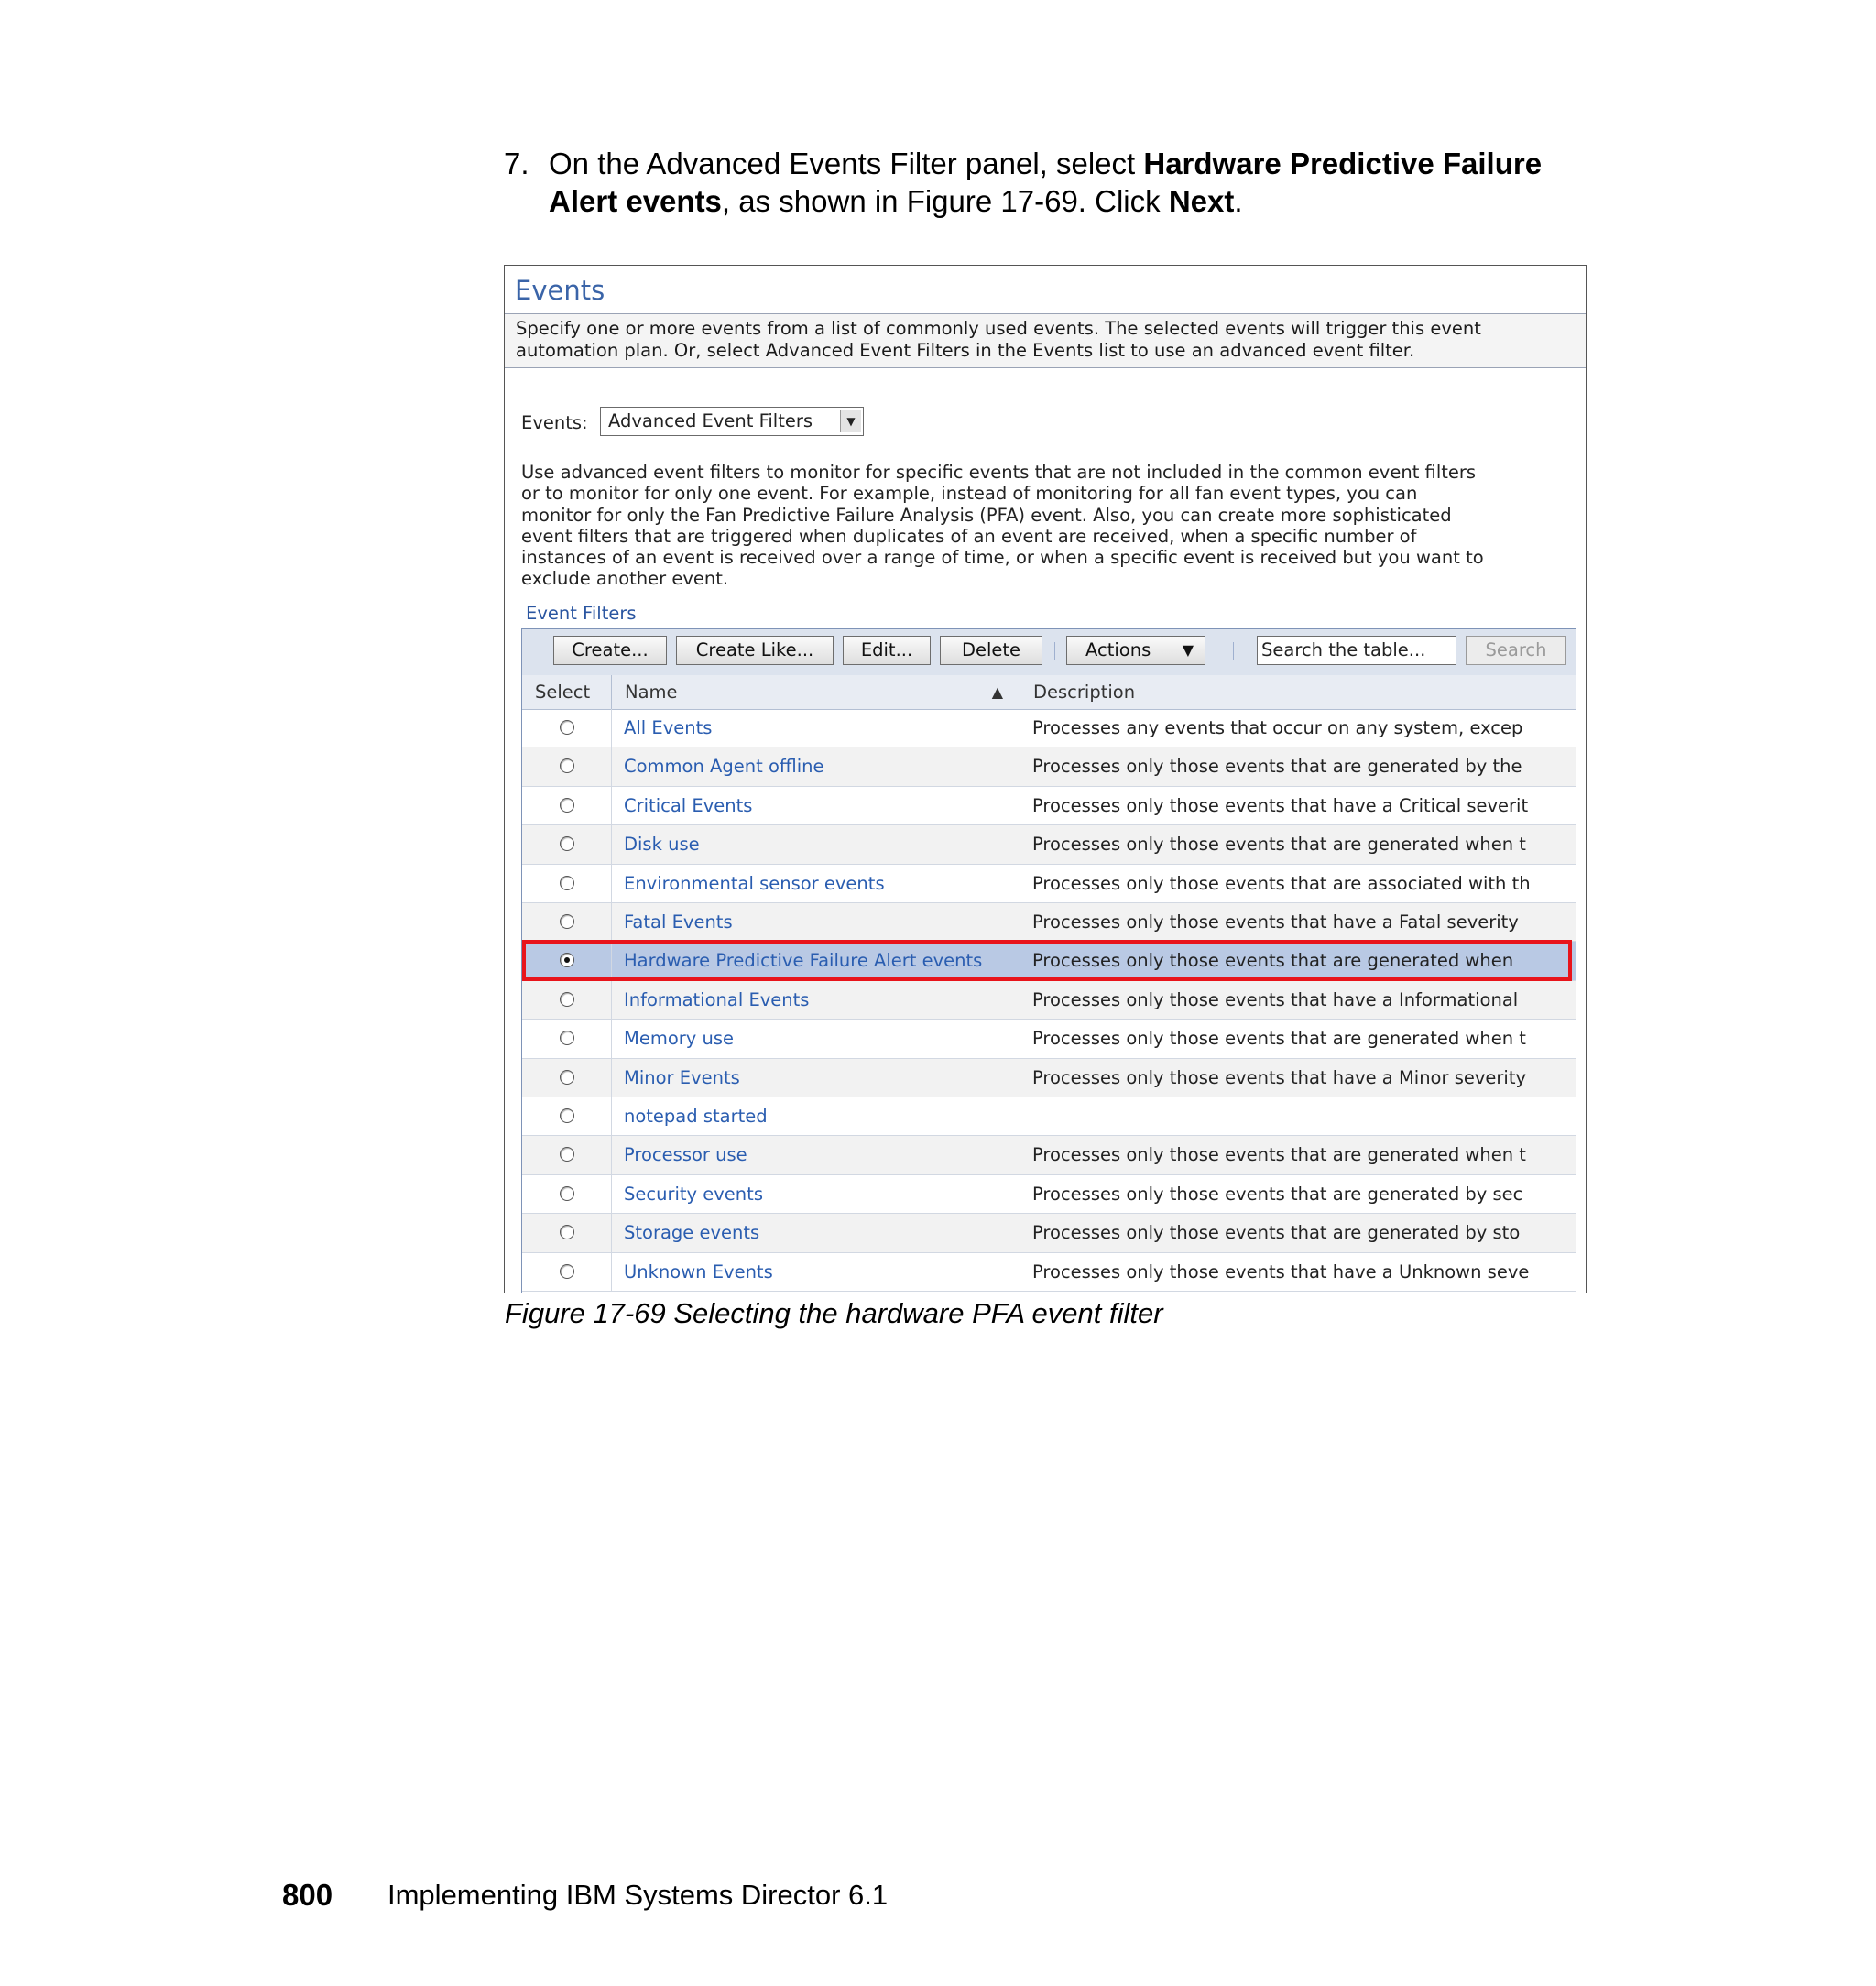 This screenshot has height=1986, width=1876. Describe the element at coordinates (638, 1895) in the screenshot. I see `book-title: Implementing IBM Systems Director 6.1` at that location.